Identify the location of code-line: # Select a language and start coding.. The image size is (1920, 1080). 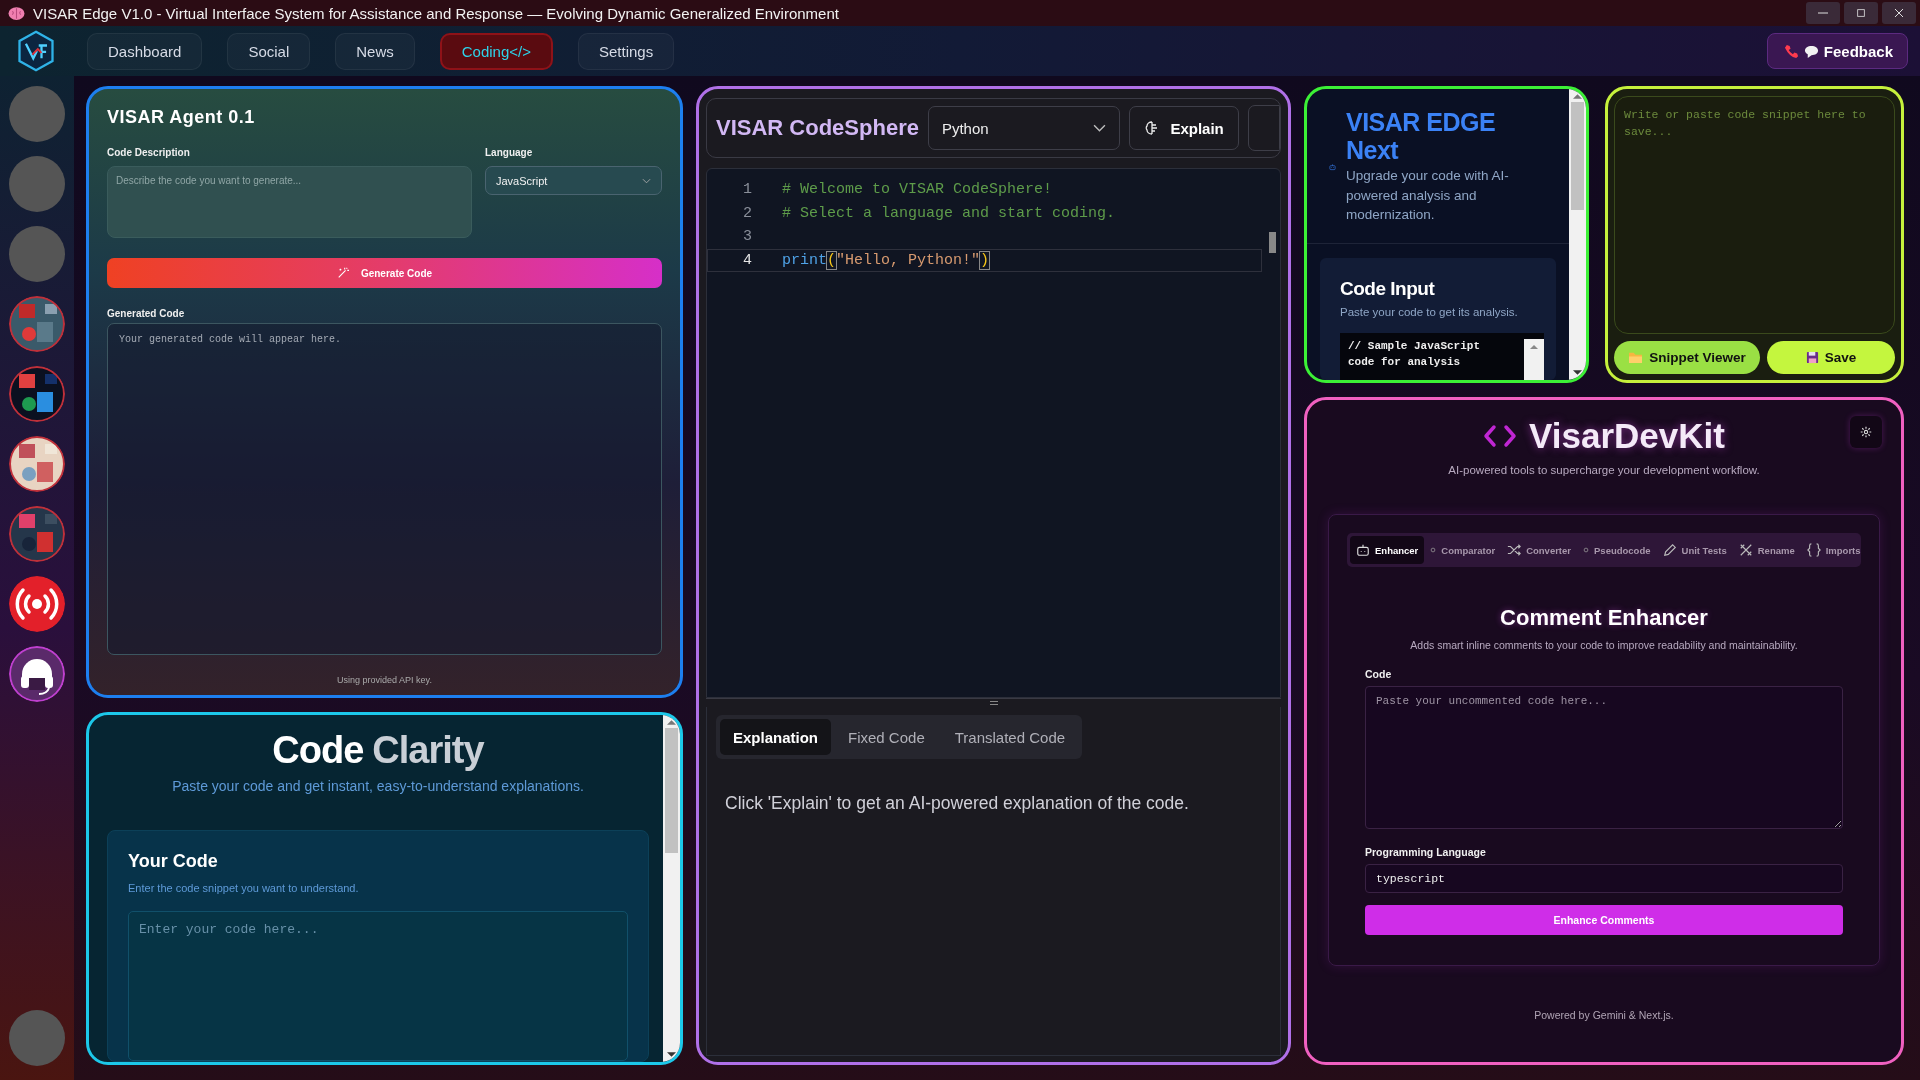
(949, 213).